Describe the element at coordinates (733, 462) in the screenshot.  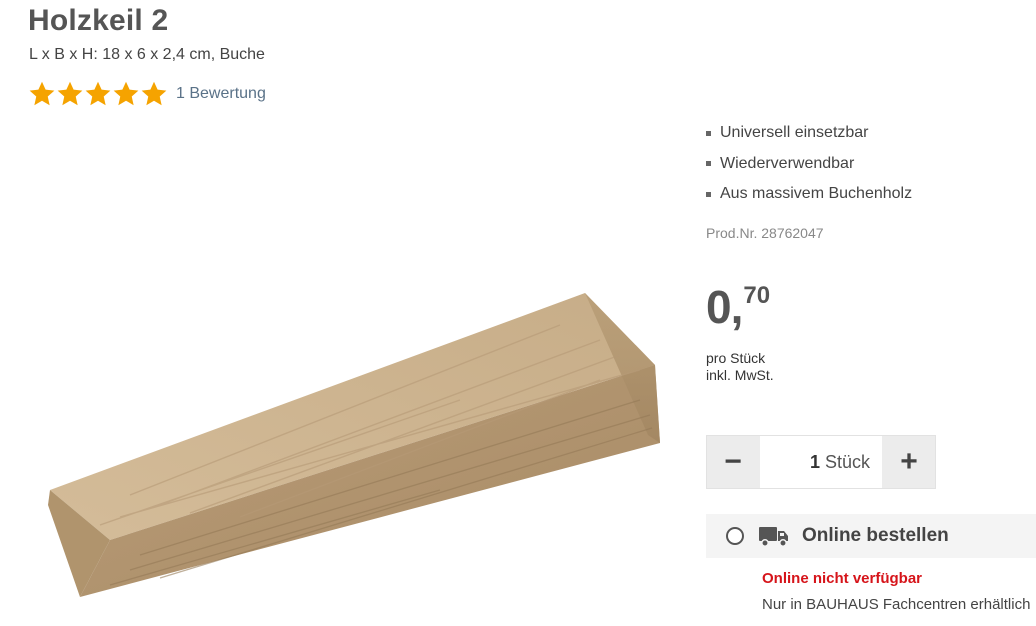
I see `decrease-quantity-button: −` at that location.